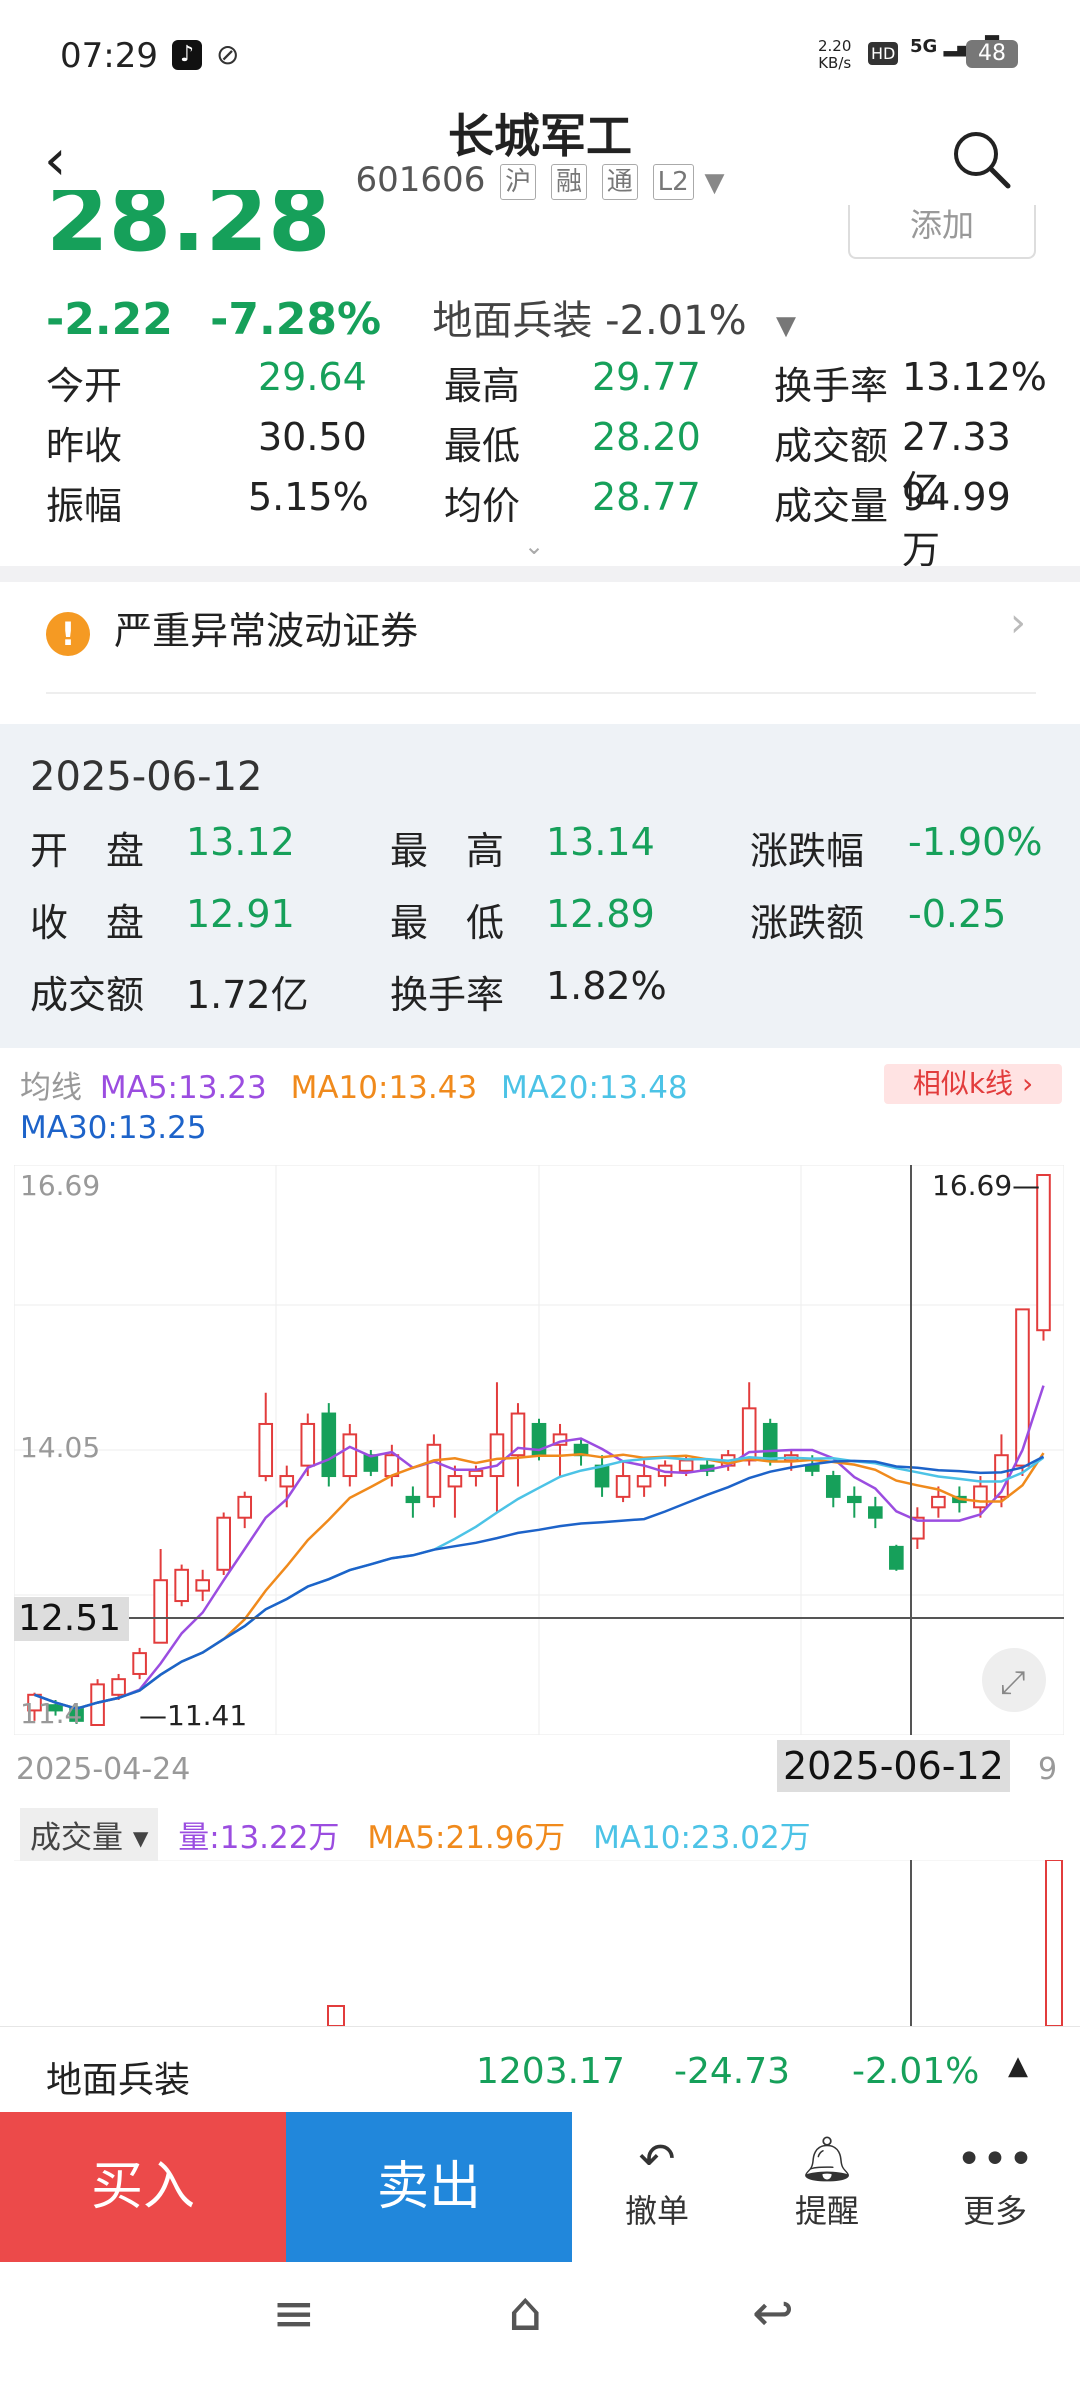 Image resolution: width=1080 pixels, height=2388 pixels. Describe the element at coordinates (982, 160) in the screenshot. I see `search-icon` at that location.